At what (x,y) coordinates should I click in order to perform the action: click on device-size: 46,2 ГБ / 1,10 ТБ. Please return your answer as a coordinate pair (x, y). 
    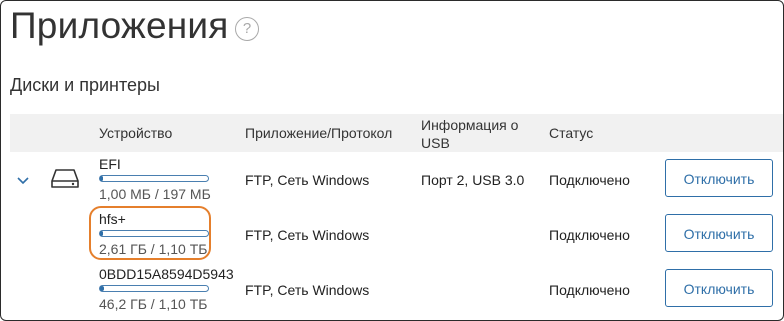
    Looking at the image, I should click on (153, 304).